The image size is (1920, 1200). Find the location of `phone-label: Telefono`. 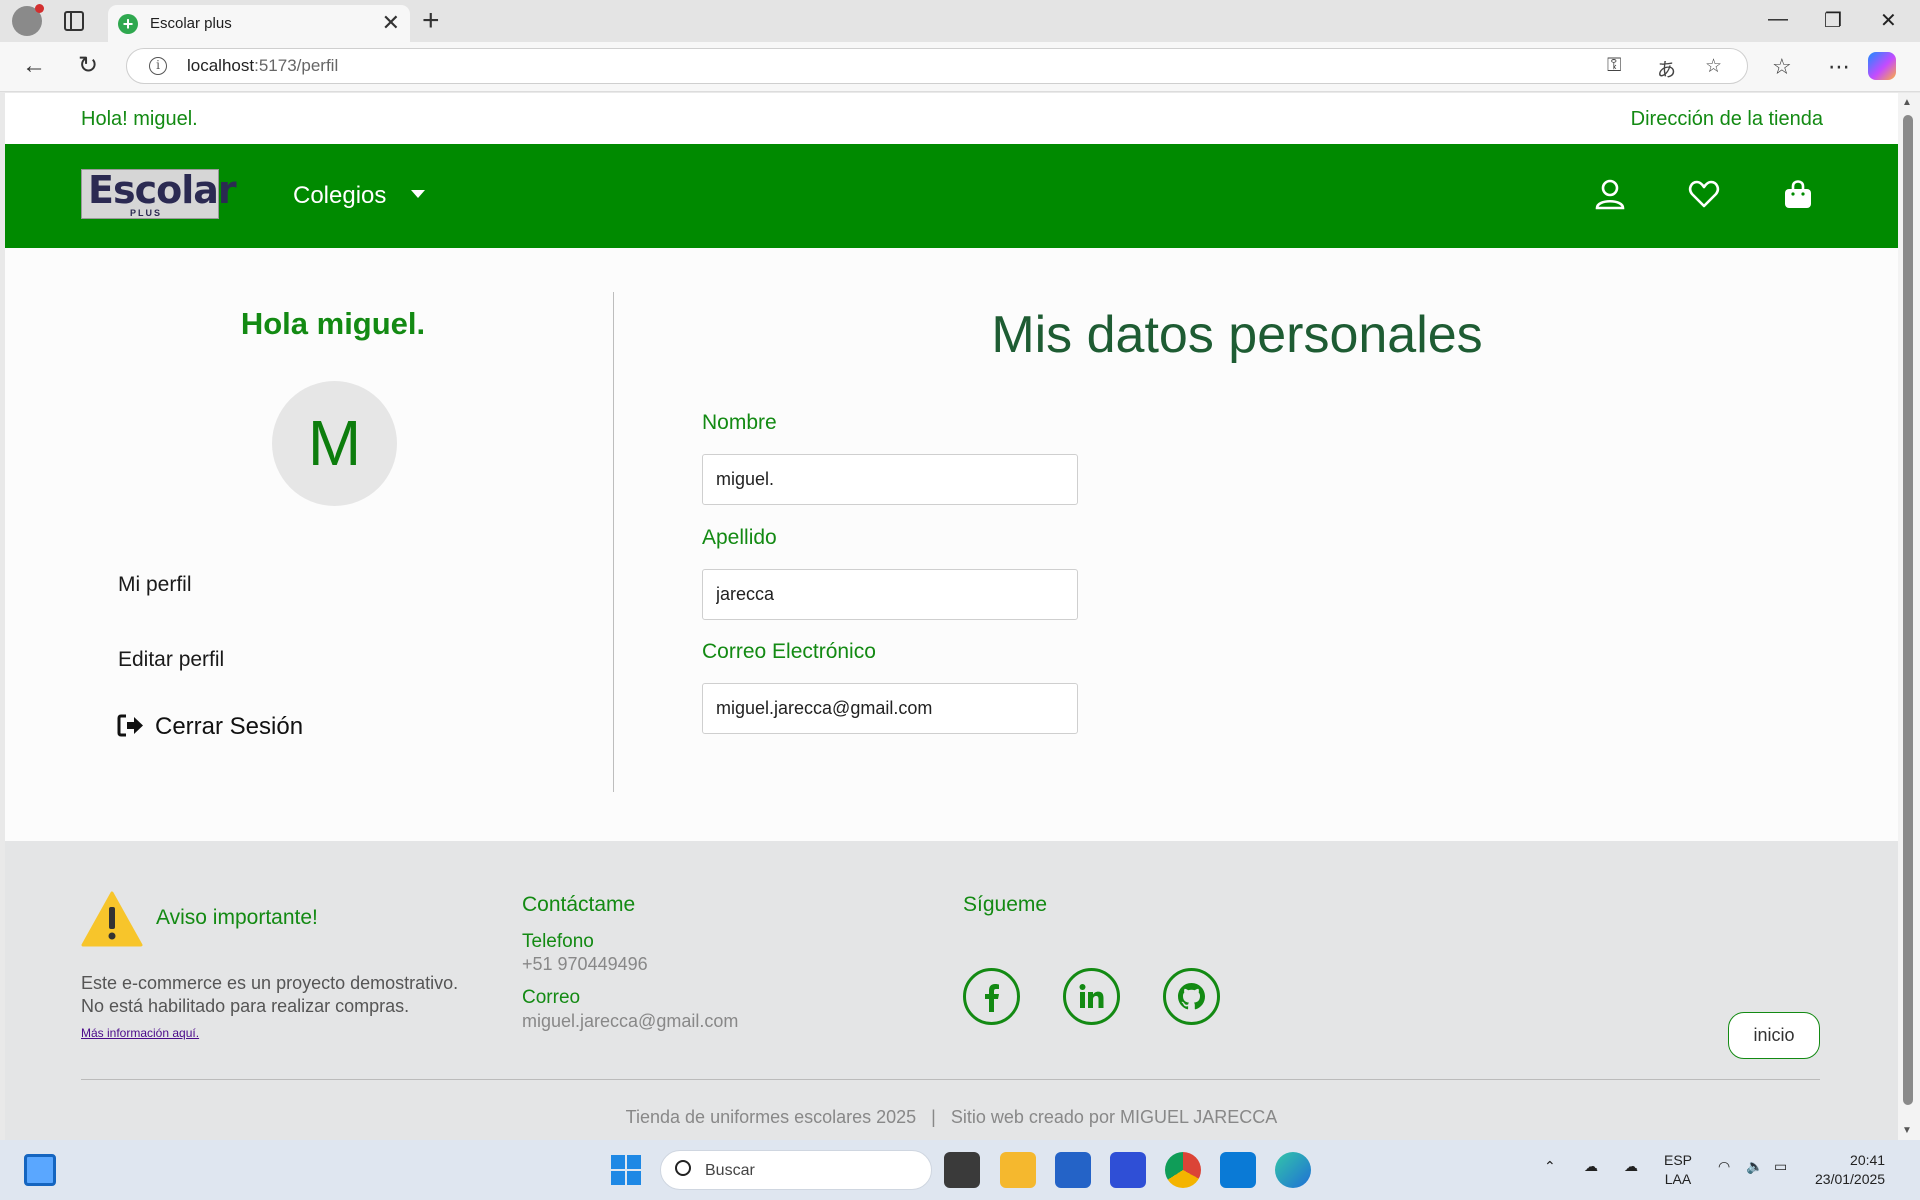

phone-label: Telefono is located at coordinates (558, 941).